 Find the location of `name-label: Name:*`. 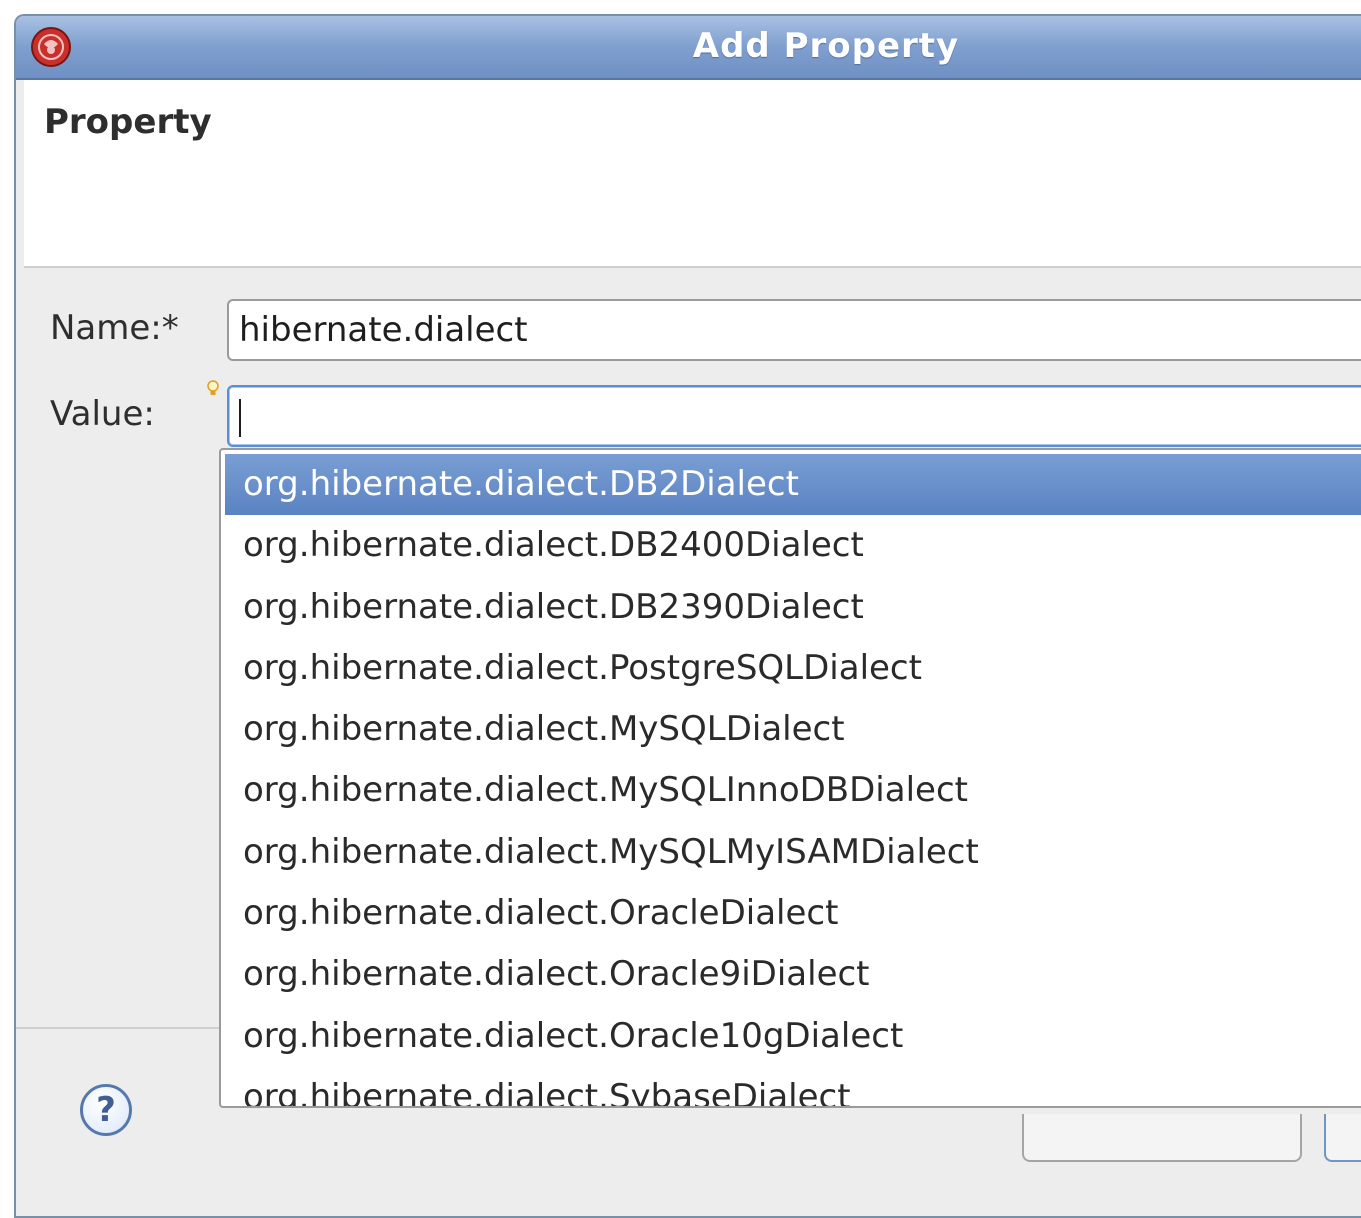

name-label: Name:* is located at coordinates (114, 328).